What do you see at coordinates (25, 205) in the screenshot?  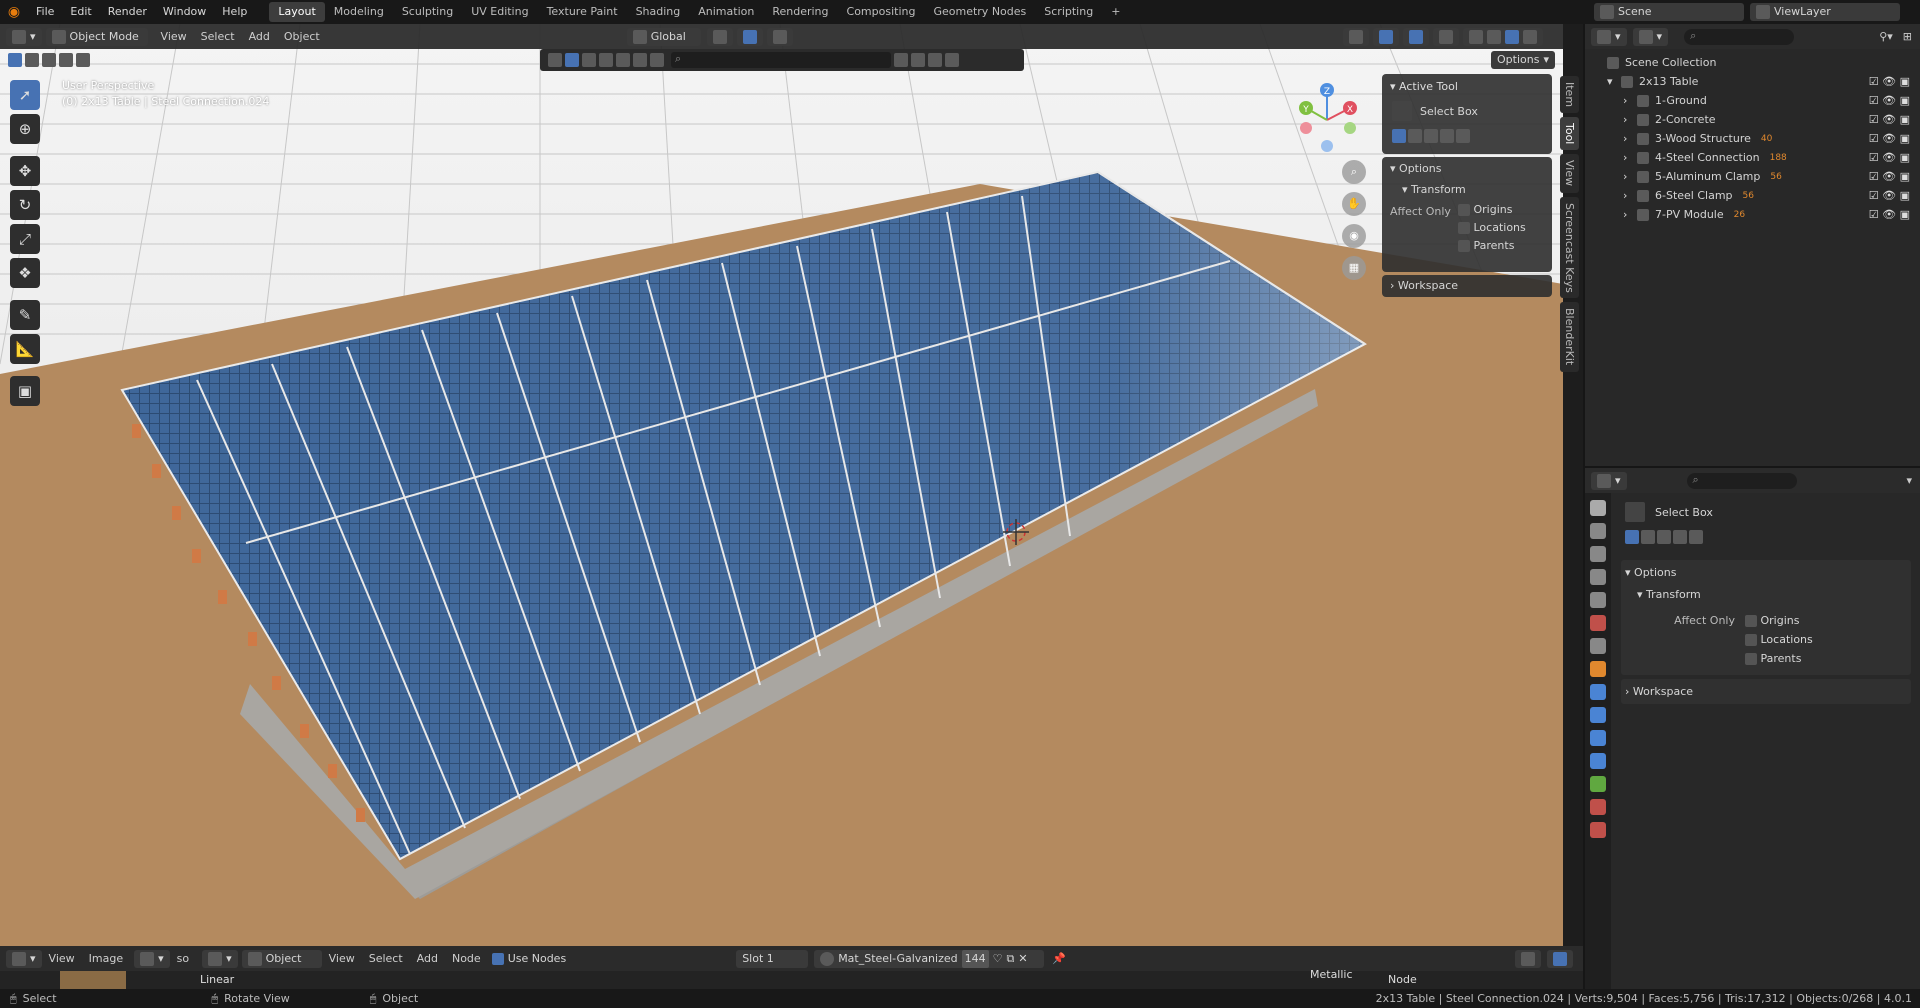 I see `rotate-tool: ↻` at bounding box center [25, 205].